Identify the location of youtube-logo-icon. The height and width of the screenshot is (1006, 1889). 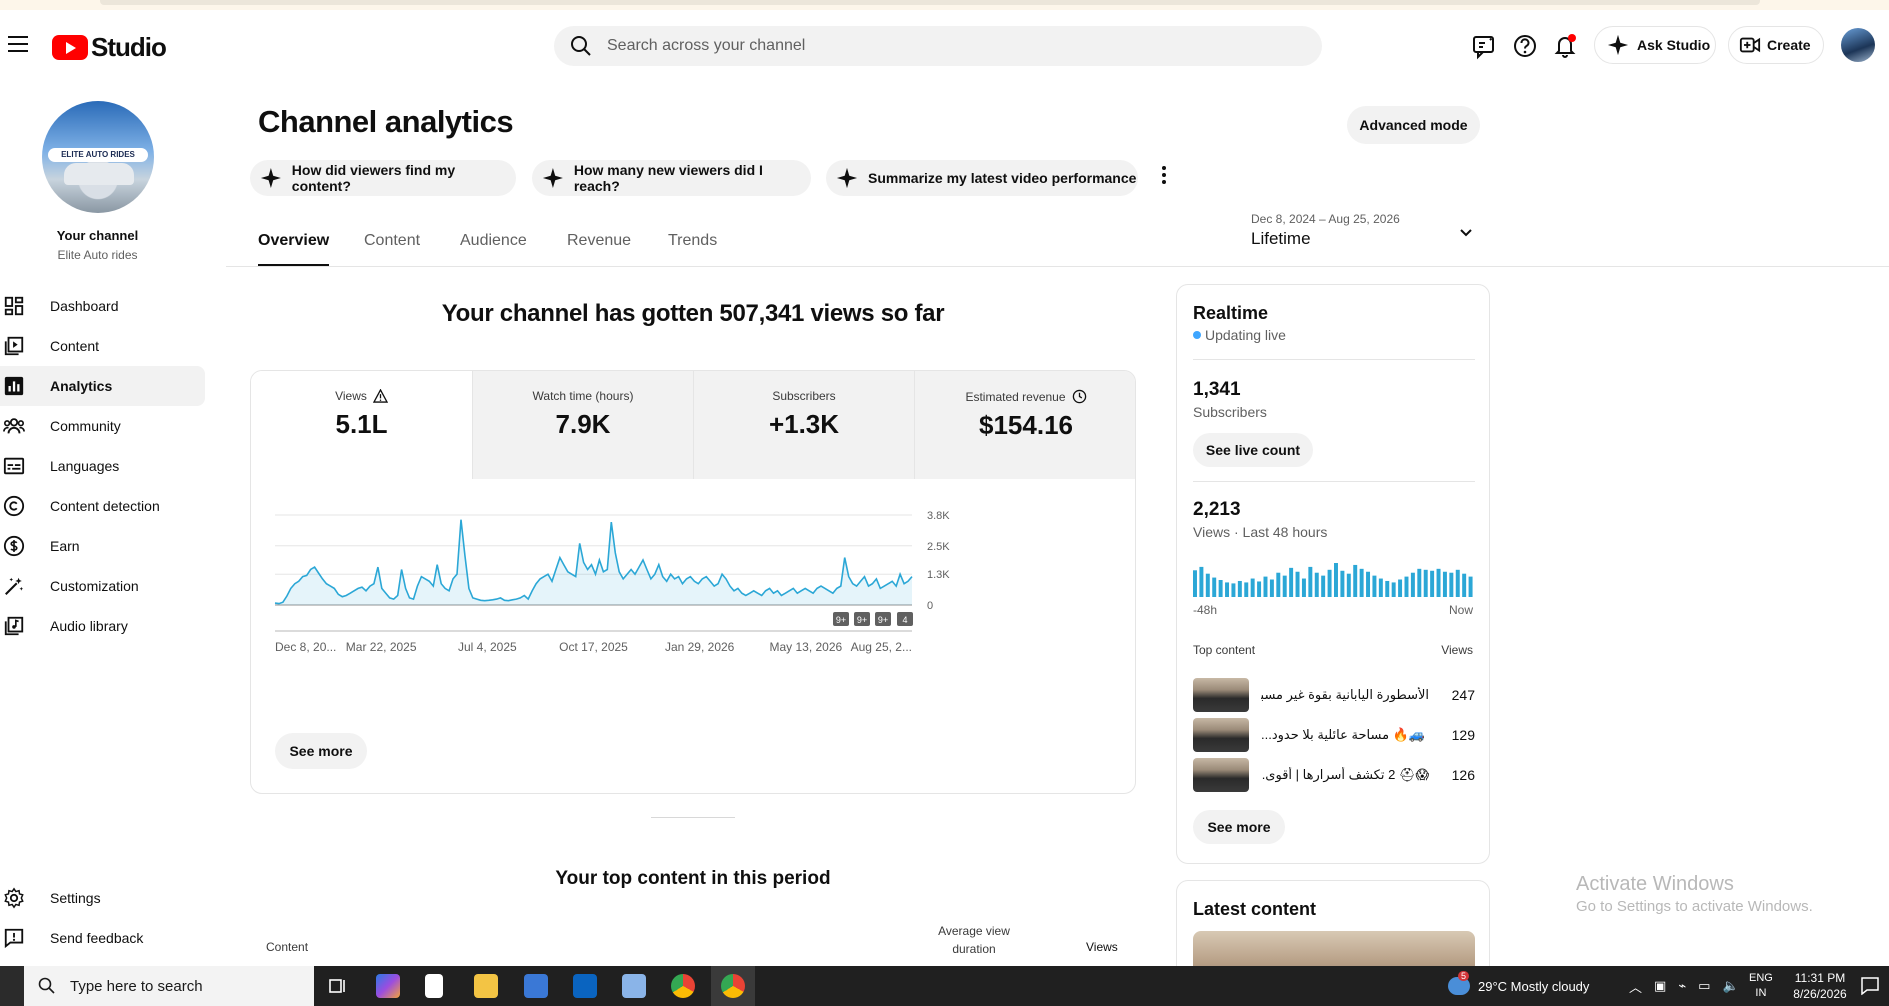
(70, 47).